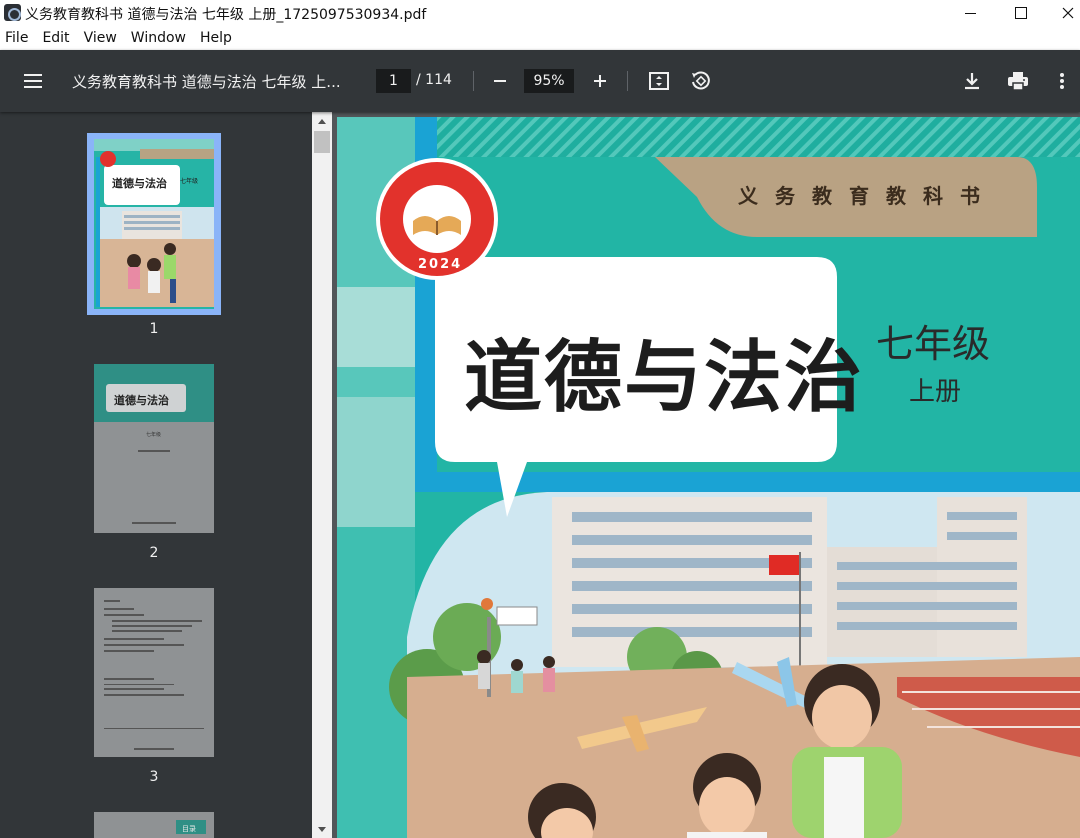 This screenshot has height=838, width=1080. Describe the element at coordinates (322, 142) in the screenshot. I see `scrollbar-thumb` at that location.